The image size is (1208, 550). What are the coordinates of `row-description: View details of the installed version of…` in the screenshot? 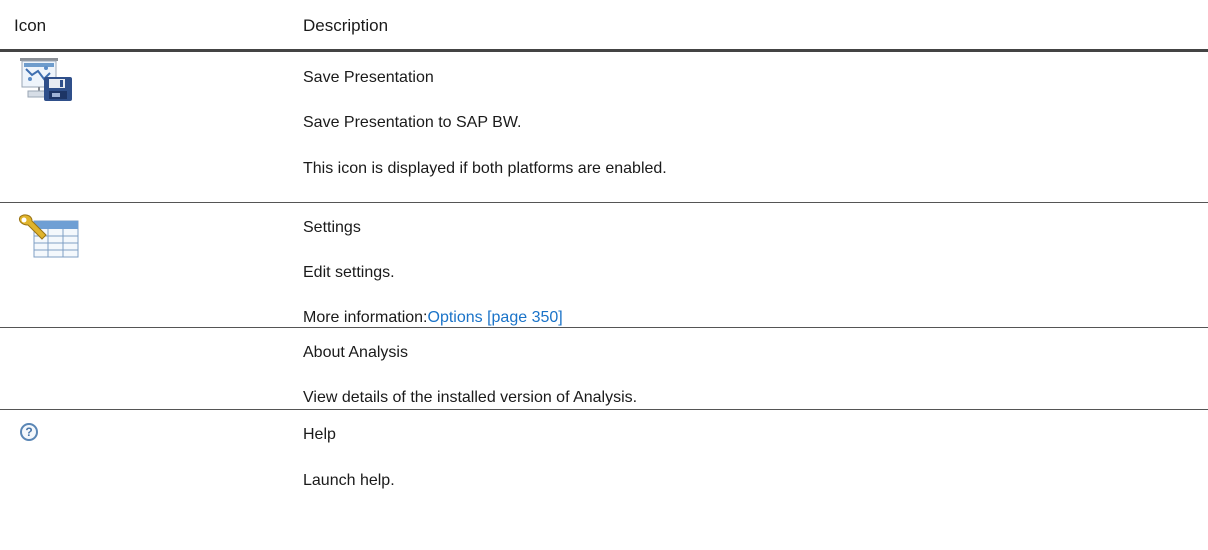 It's located at (470, 397).